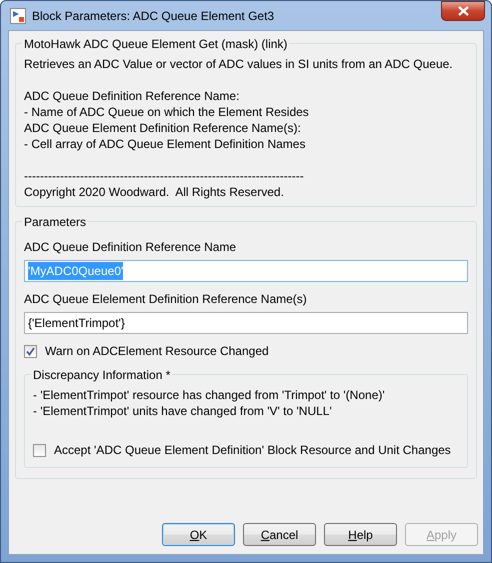 This screenshot has width=492, height=563. Describe the element at coordinates (156, 44) in the screenshot. I see `group-title: MotoHawk ADC Queue Element Get (mask) (link)` at that location.